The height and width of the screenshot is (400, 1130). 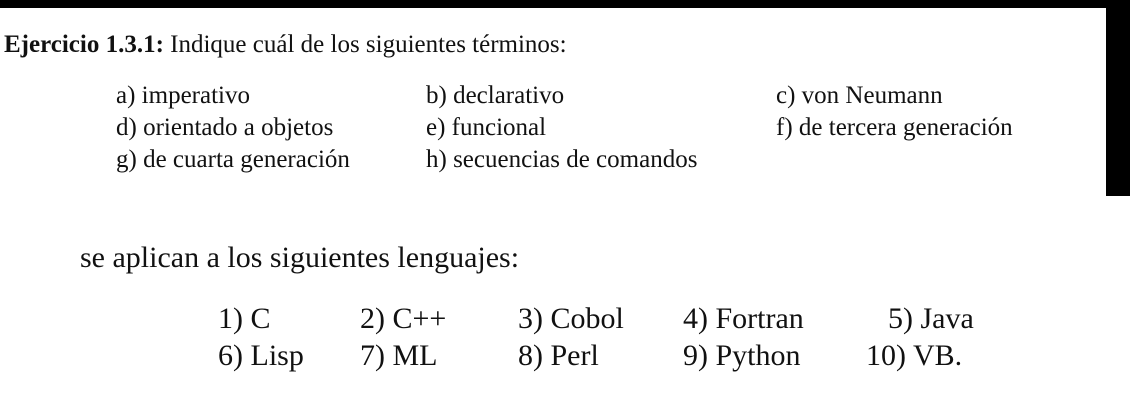 What do you see at coordinates (1118, 298) in the screenshot?
I see `page-margin-extension` at bounding box center [1118, 298].